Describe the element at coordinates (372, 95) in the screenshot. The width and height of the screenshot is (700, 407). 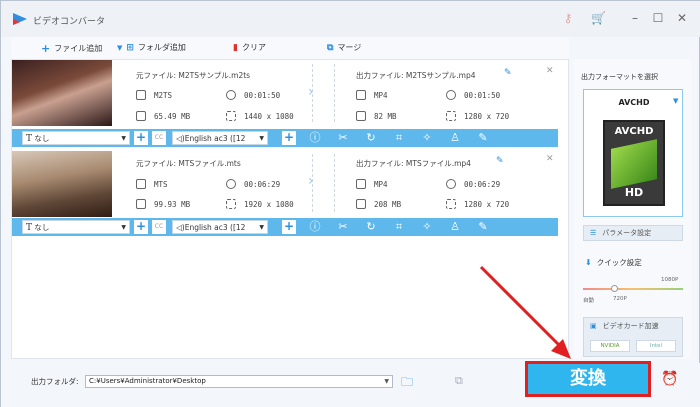
I see `output-format: MP4` at that location.